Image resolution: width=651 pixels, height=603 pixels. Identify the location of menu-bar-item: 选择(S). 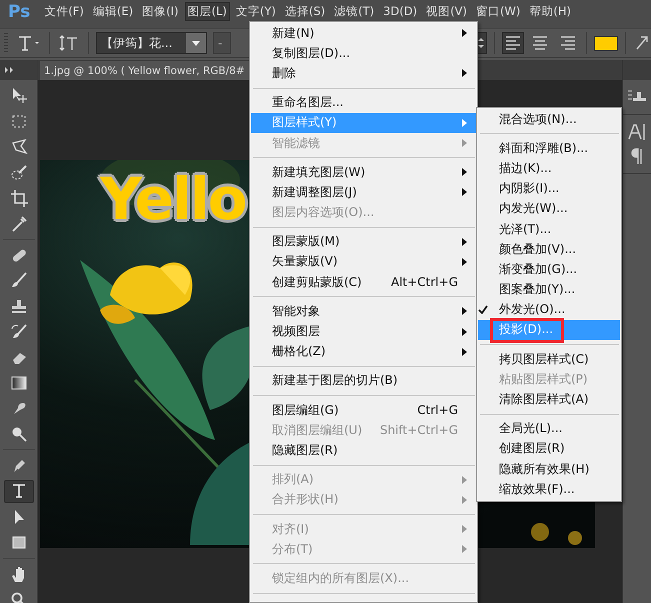
(305, 11).